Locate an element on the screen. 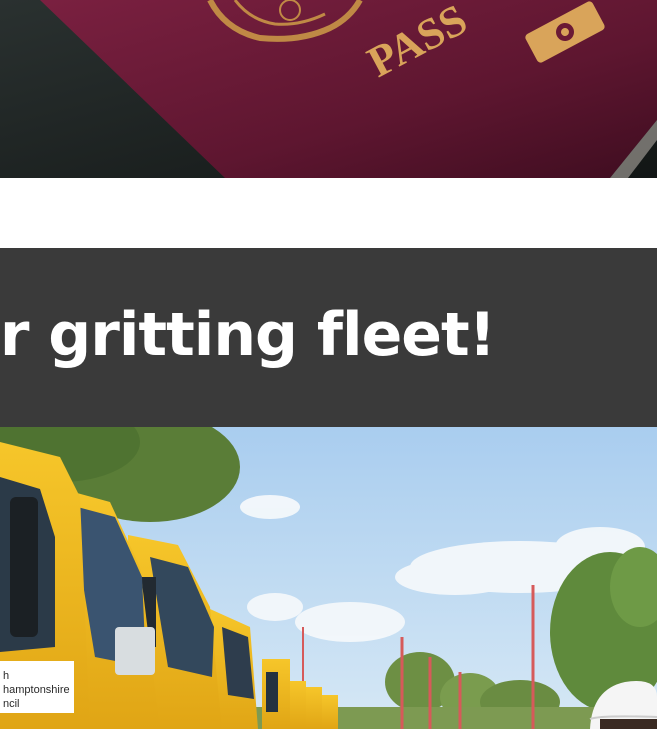 Image resolution: width=657 pixels, height=729 pixels. truck-mirror is located at coordinates (24, 567).